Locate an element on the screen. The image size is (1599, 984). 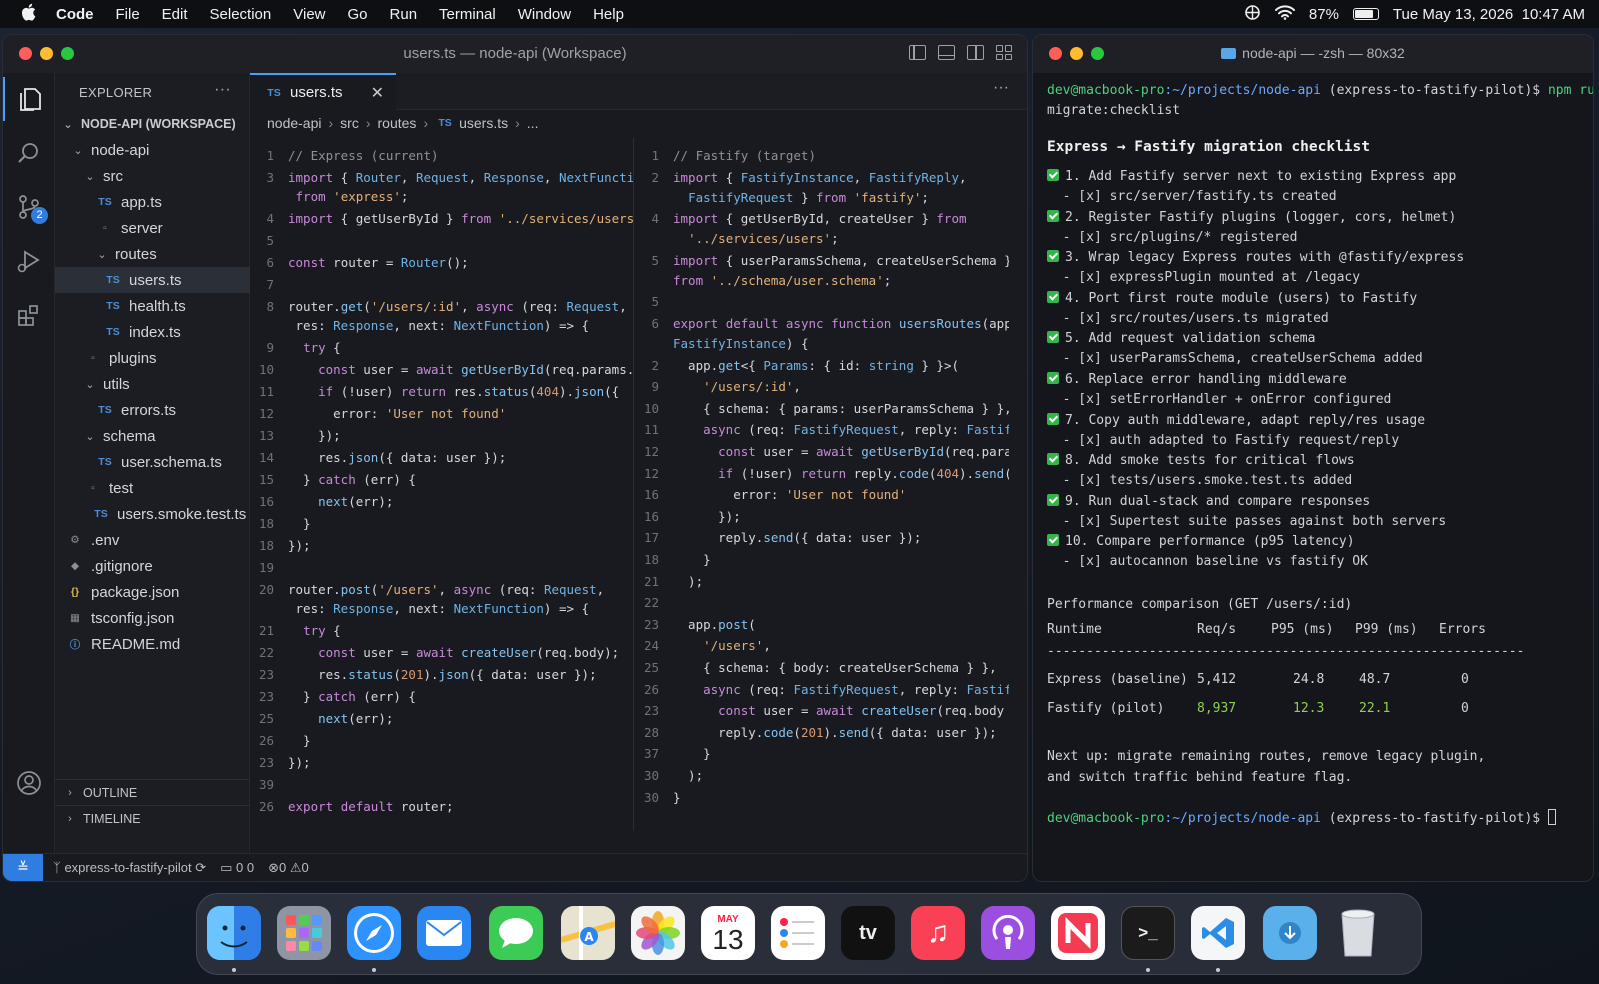
workspace-root: ⌄ NODE-API (WORKSPACE) is located at coordinates (152, 124).